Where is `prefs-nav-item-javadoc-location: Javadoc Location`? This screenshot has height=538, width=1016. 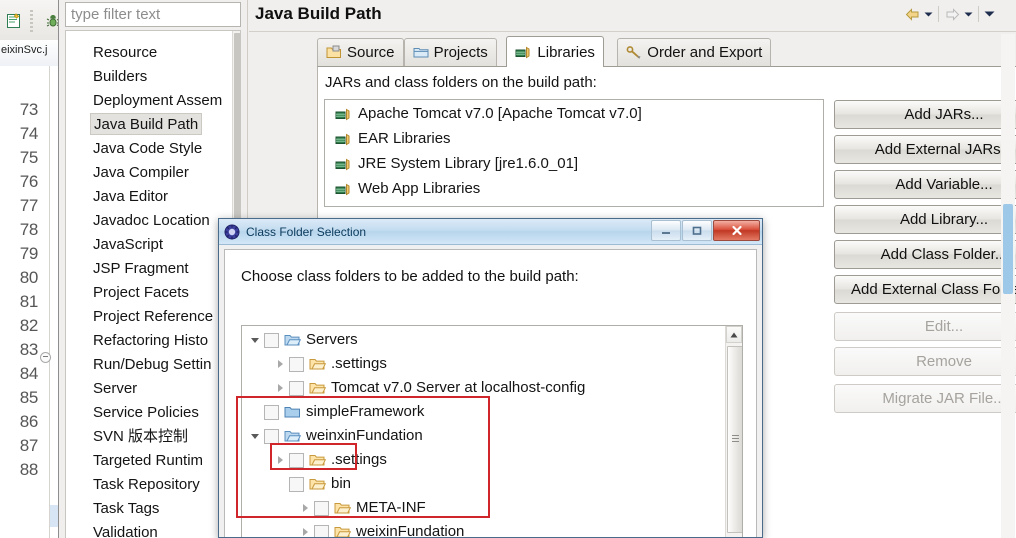 prefs-nav-item-javadoc-location: Javadoc Location is located at coordinates (151, 221).